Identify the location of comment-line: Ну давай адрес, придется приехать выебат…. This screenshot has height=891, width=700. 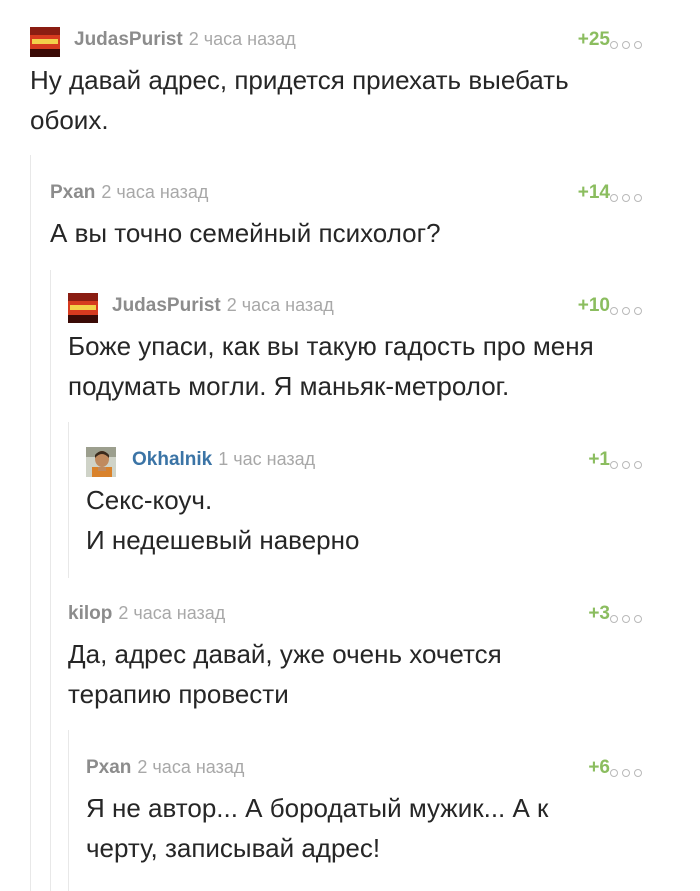
(299, 80).